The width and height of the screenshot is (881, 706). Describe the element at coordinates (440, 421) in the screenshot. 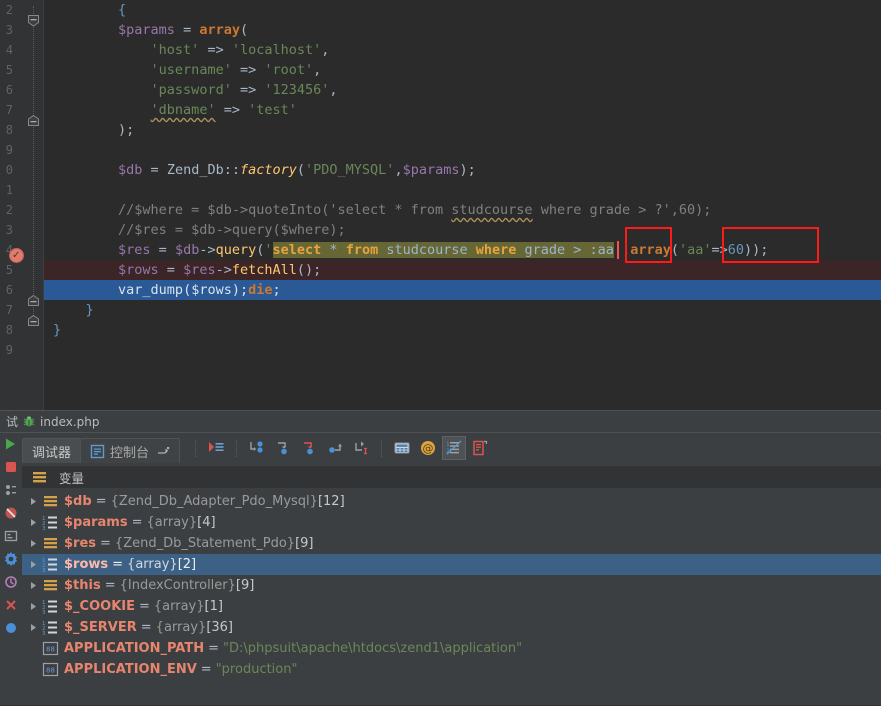

I see `debug-session-tabstrip: 试 index.php` at that location.